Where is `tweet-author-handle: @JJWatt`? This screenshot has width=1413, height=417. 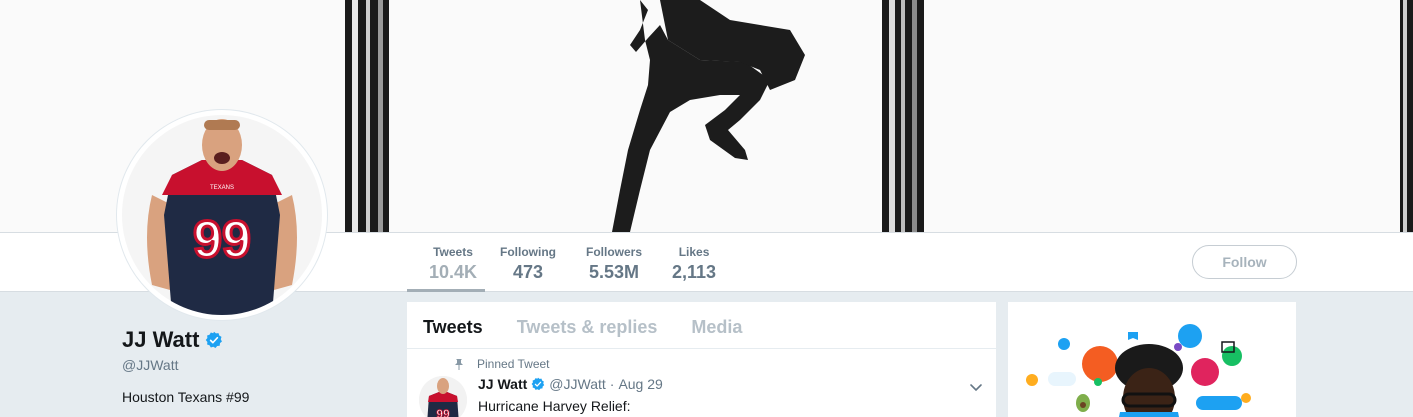 tweet-author-handle: @JJWatt is located at coordinates (577, 384).